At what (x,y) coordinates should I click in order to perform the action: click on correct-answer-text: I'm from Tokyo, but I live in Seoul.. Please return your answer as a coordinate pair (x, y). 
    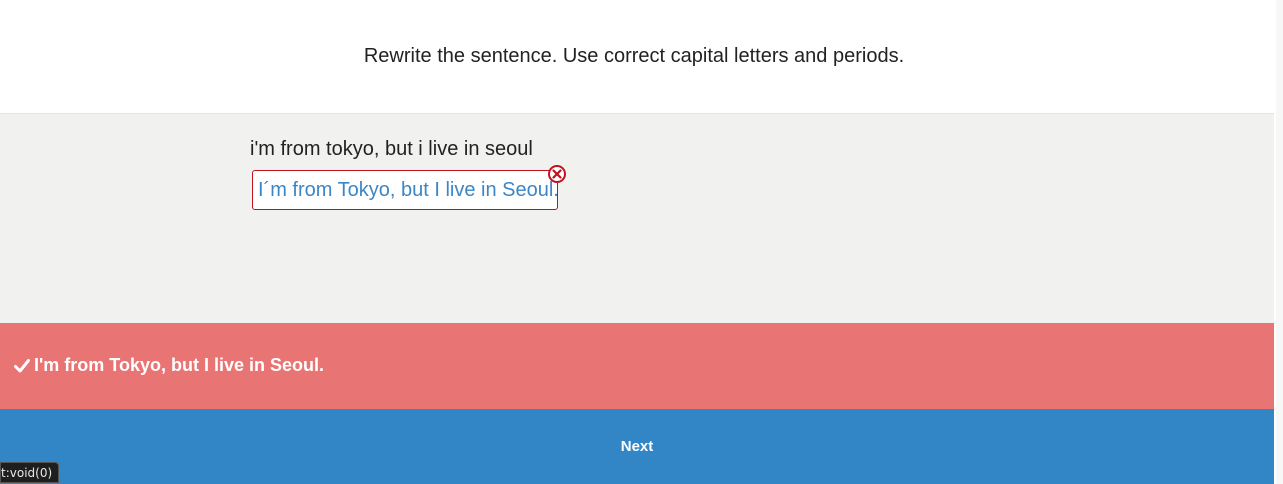
    Looking at the image, I should click on (179, 365).